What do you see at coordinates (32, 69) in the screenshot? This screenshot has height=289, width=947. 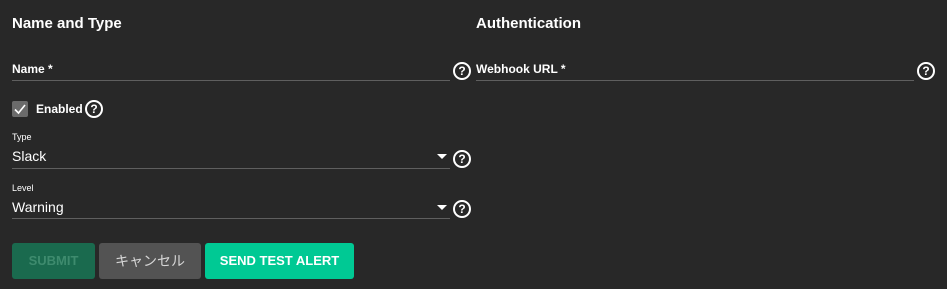 I see `name-field-label: Name *` at bounding box center [32, 69].